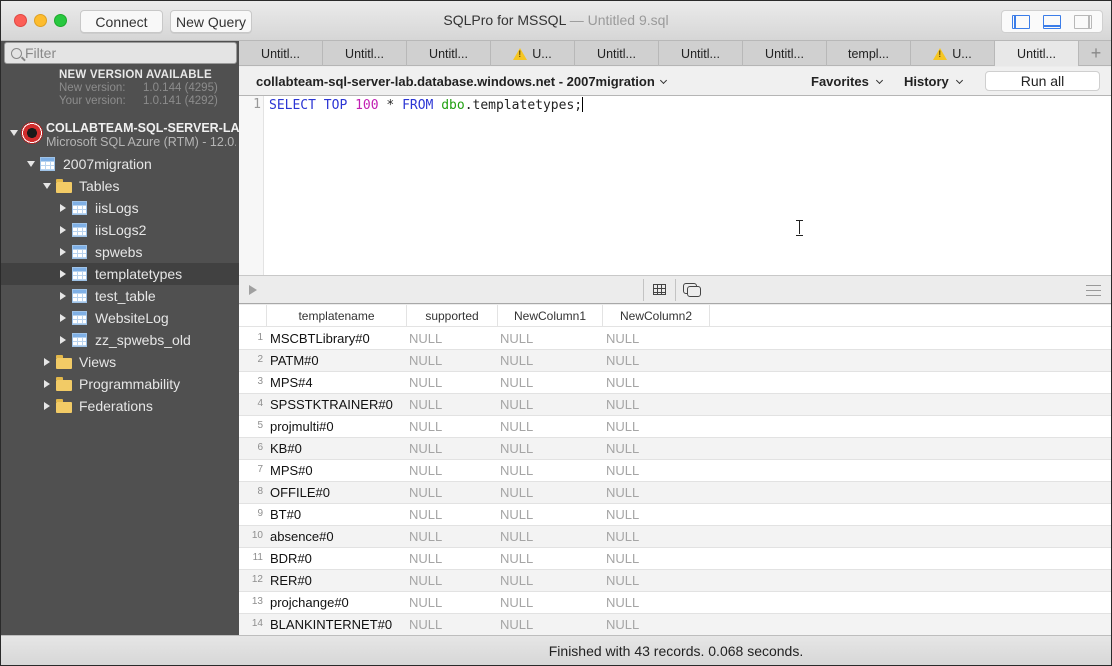 This screenshot has height=666, width=1112. What do you see at coordinates (1082, 21) in the screenshot?
I see `toggle-right-panel-icon` at bounding box center [1082, 21].